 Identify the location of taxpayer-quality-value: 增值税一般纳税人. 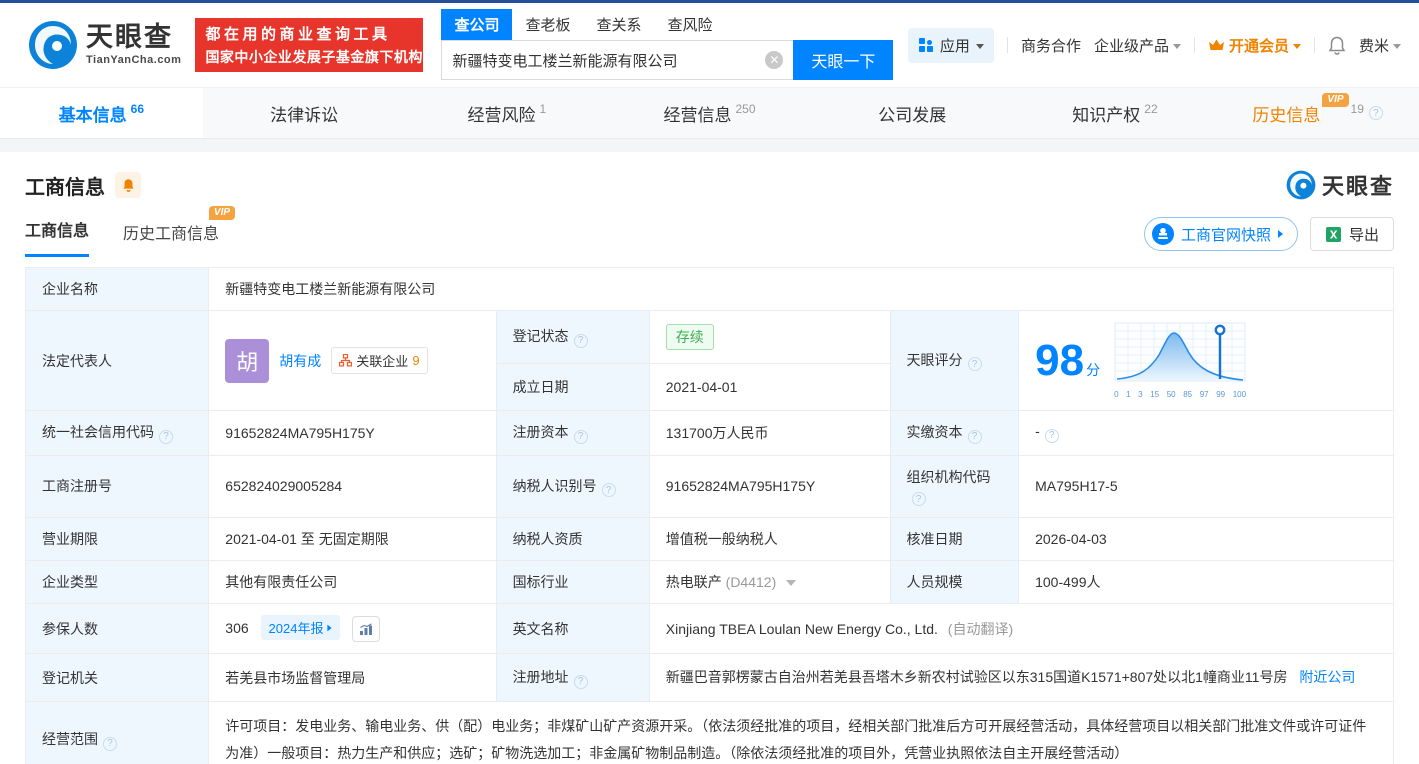
(769, 539).